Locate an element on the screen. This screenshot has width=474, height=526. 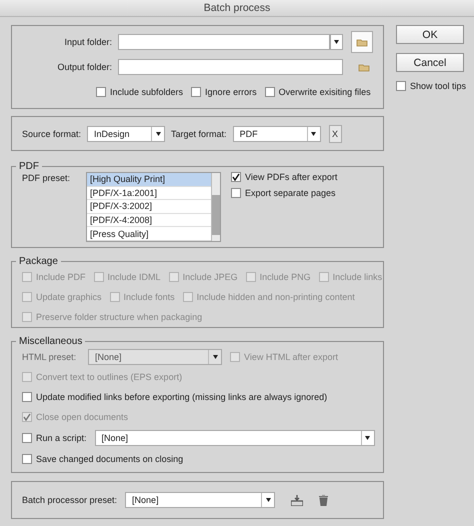
checkbox: Include subfolders is located at coordinates (140, 92).